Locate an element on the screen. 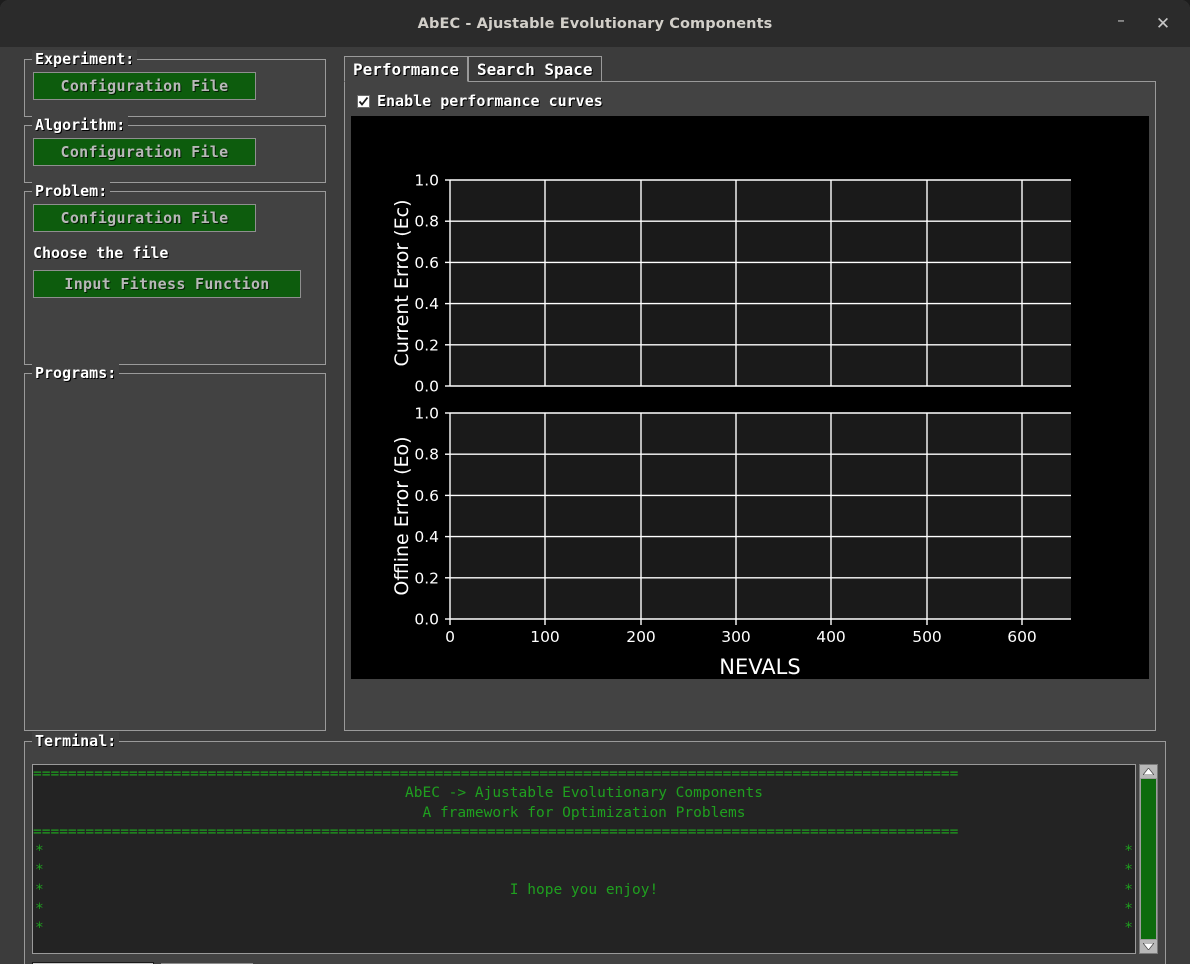 The width and height of the screenshot is (1190, 964). xtick-500: 500 is located at coordinates (927, 637).